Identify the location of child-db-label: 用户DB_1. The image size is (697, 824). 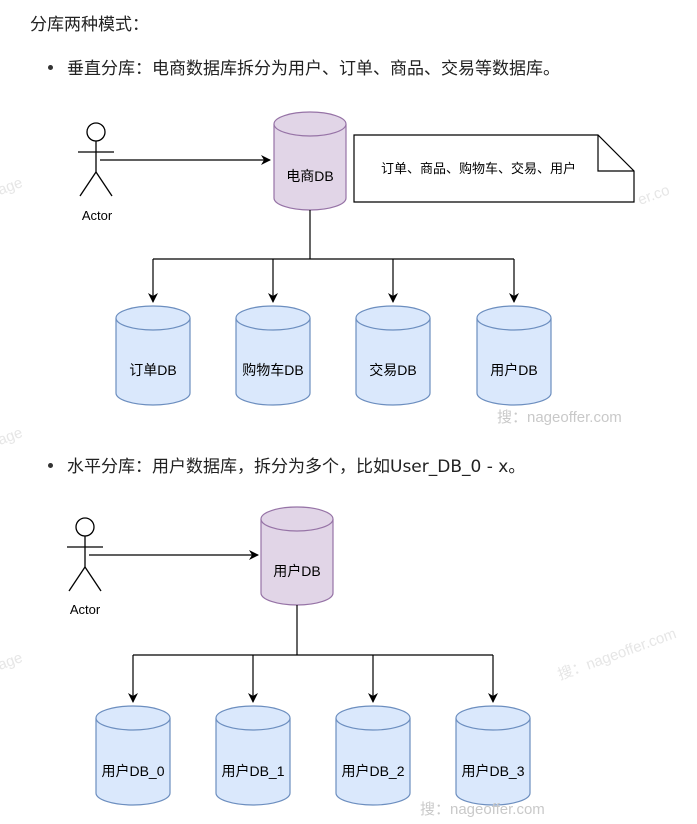
(252, 771).